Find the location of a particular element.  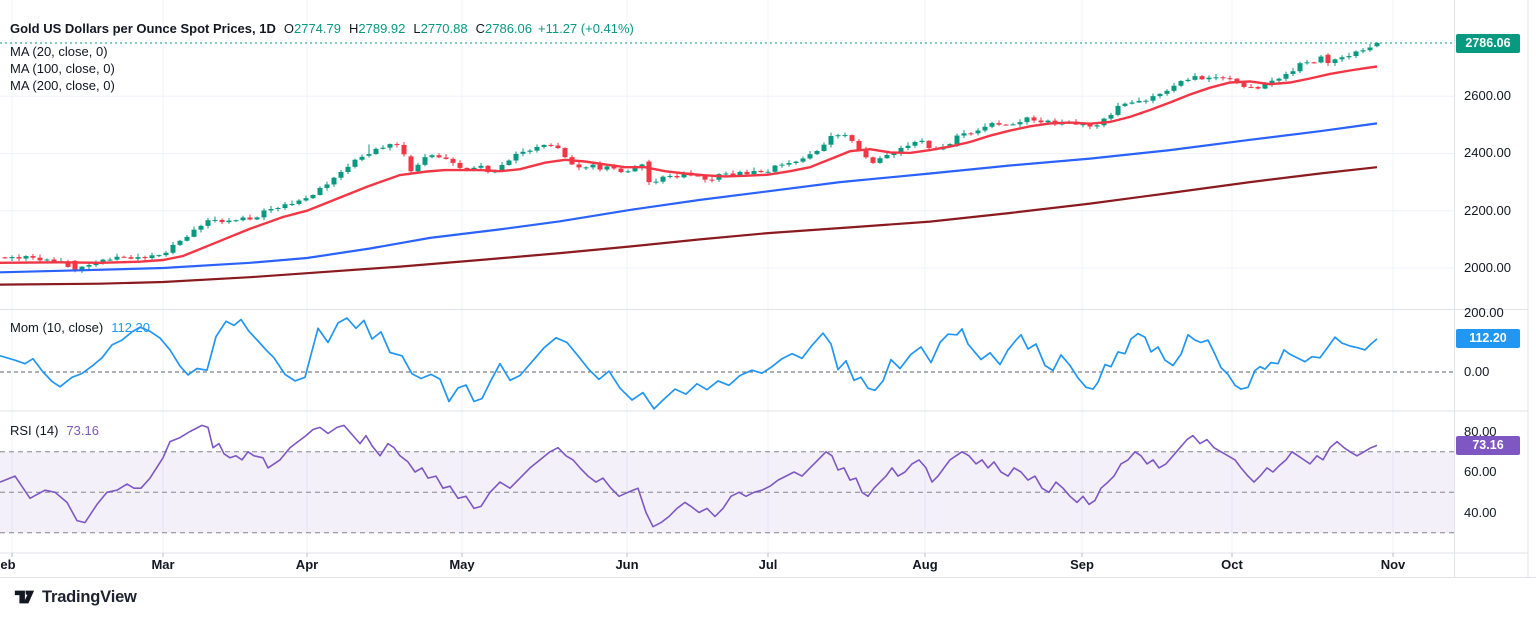

rsi-label: RSI (14) is located at coordinates (34, 430).